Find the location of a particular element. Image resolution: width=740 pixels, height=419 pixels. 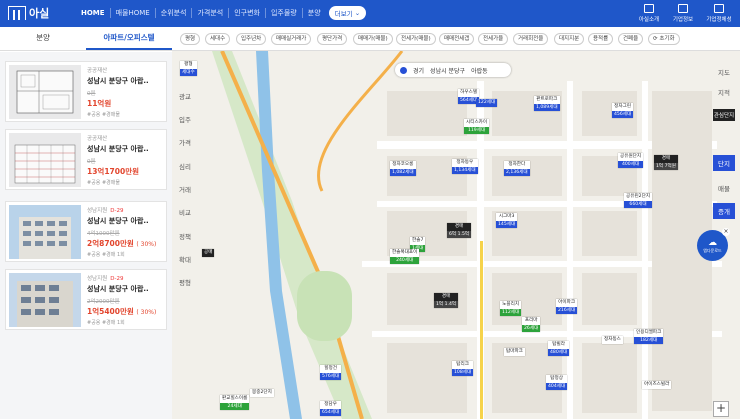

company-button: 기업정보 is located at coordinates (683, 13).